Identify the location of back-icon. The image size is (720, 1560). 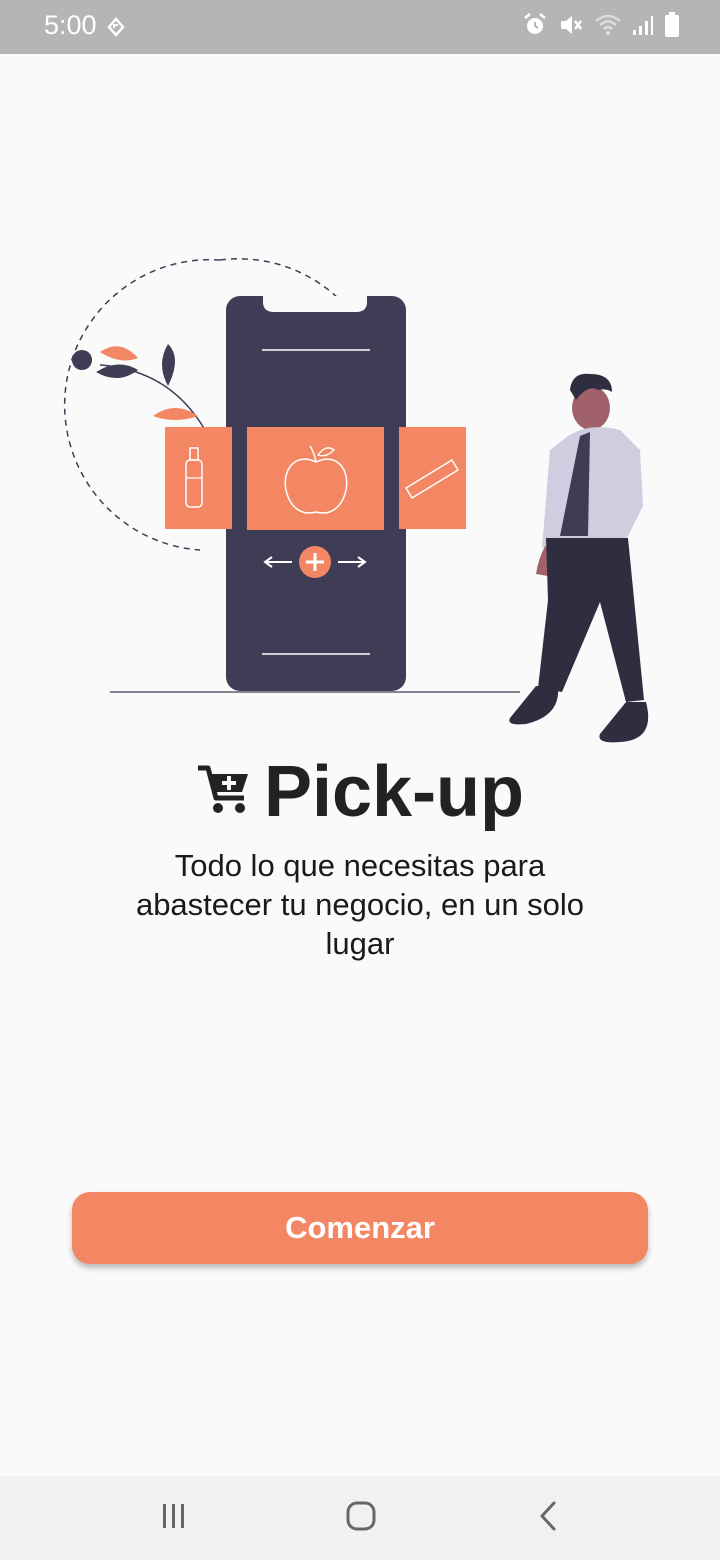
(548, 1518).